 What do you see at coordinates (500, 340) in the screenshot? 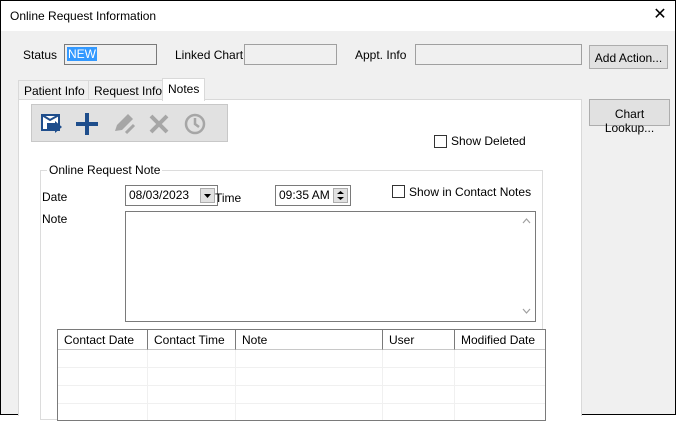
I see `column-header-modified-date: Modified Date` at bounding box center [500, 340].